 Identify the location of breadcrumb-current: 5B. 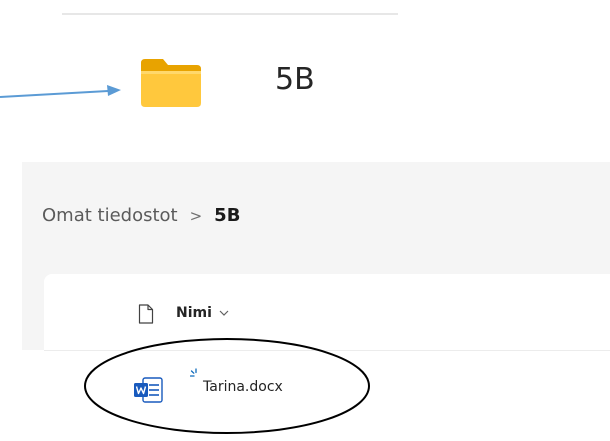
(227, 215).